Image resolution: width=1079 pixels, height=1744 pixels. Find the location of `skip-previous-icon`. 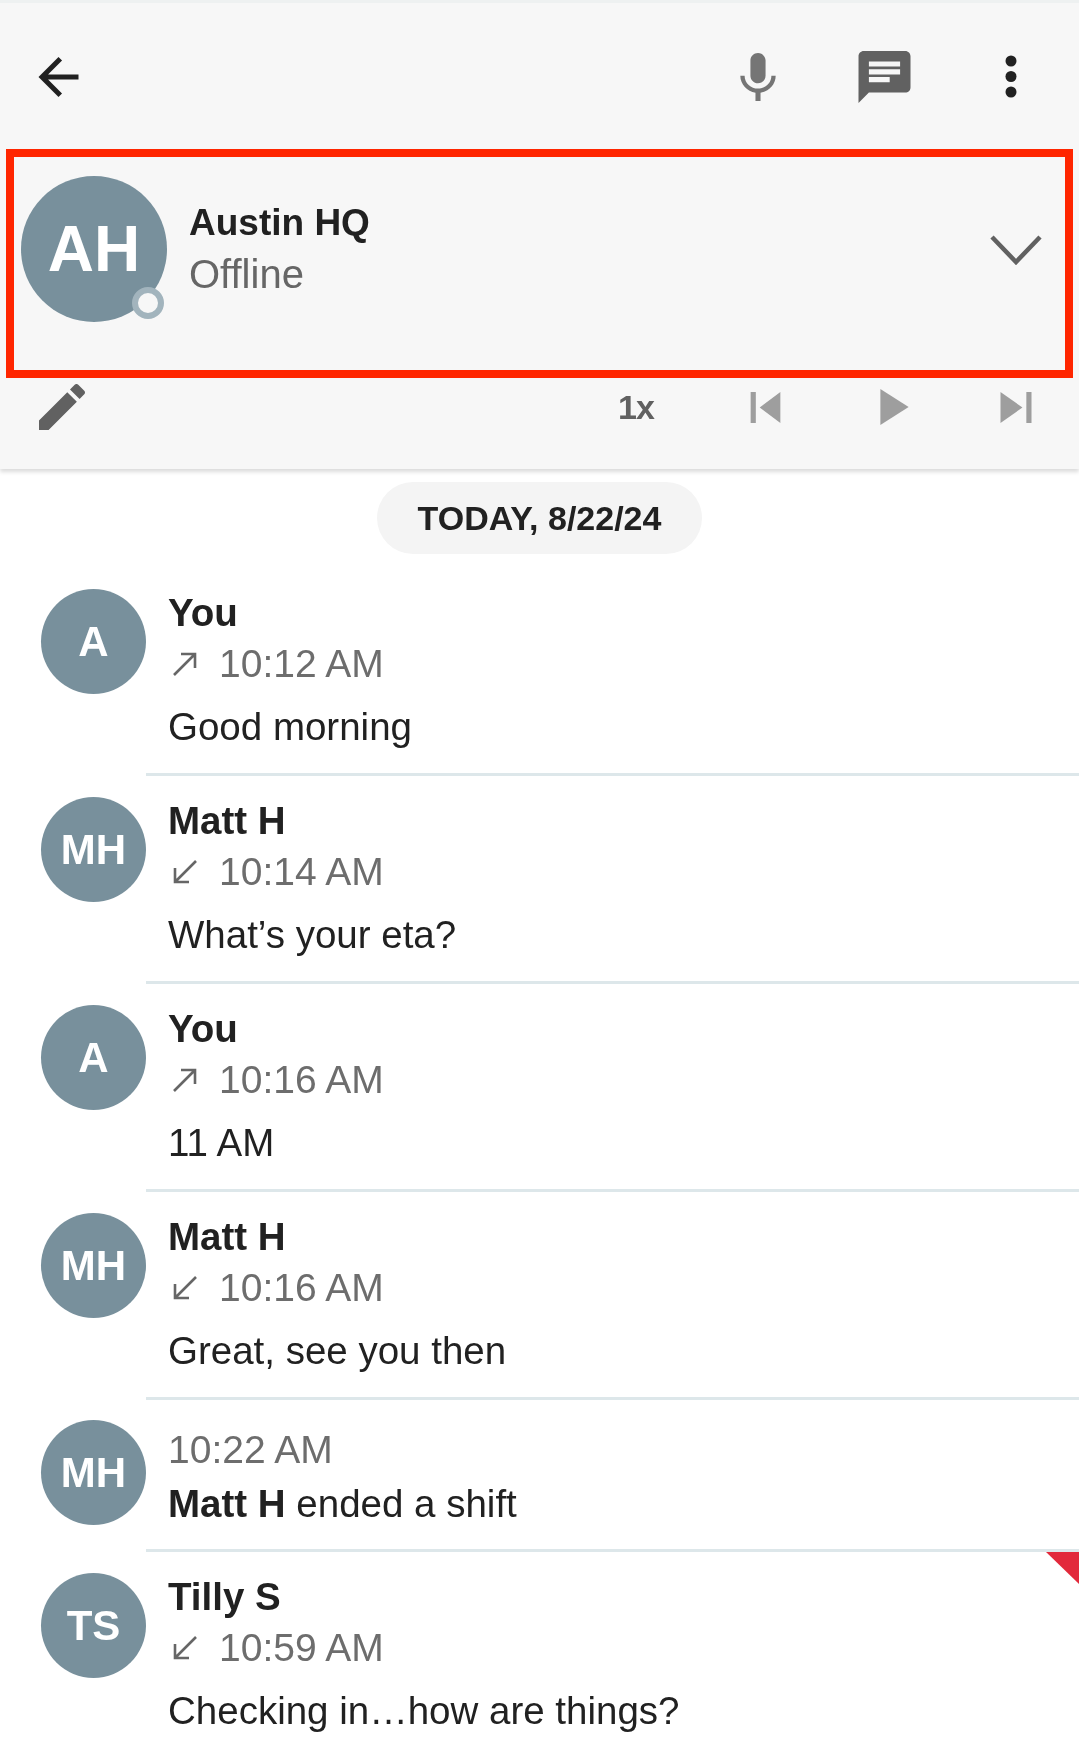

skip-previous-icon is located at coordinates (765, 407).